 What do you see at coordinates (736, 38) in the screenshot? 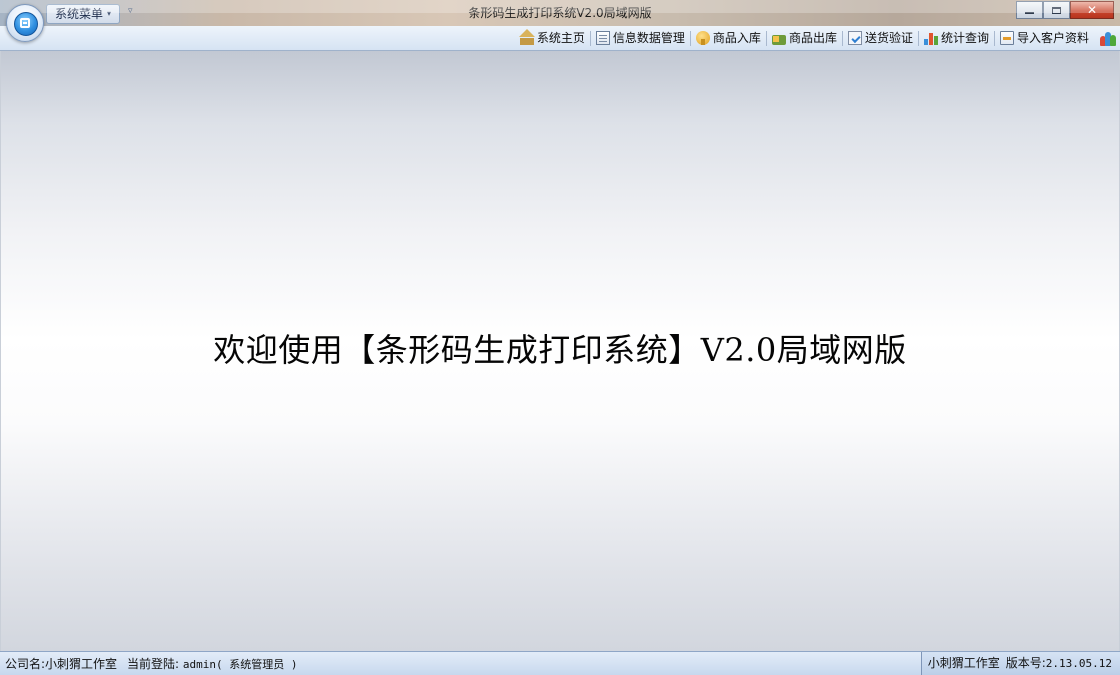
I see `toolbar-stock-in-label: 商品入库` at bounding box center [736, 38].